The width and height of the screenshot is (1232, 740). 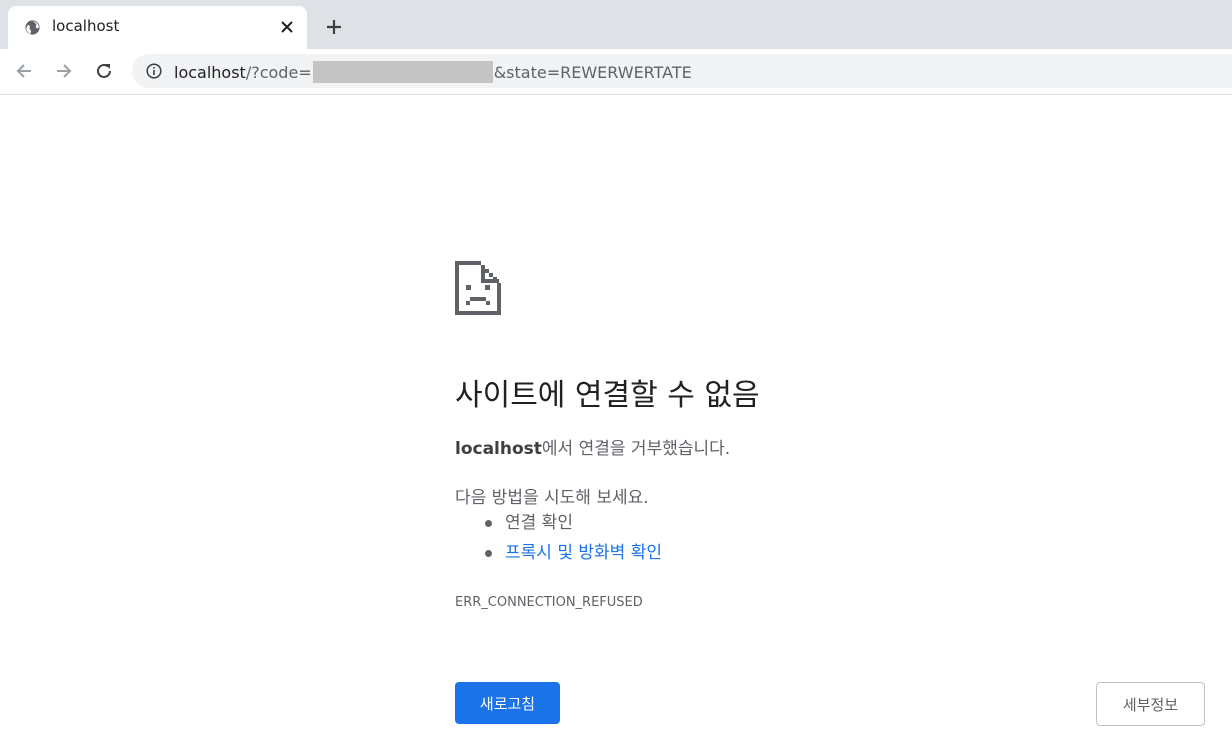 I want to click on info-icon, so click(x=154, y=71).